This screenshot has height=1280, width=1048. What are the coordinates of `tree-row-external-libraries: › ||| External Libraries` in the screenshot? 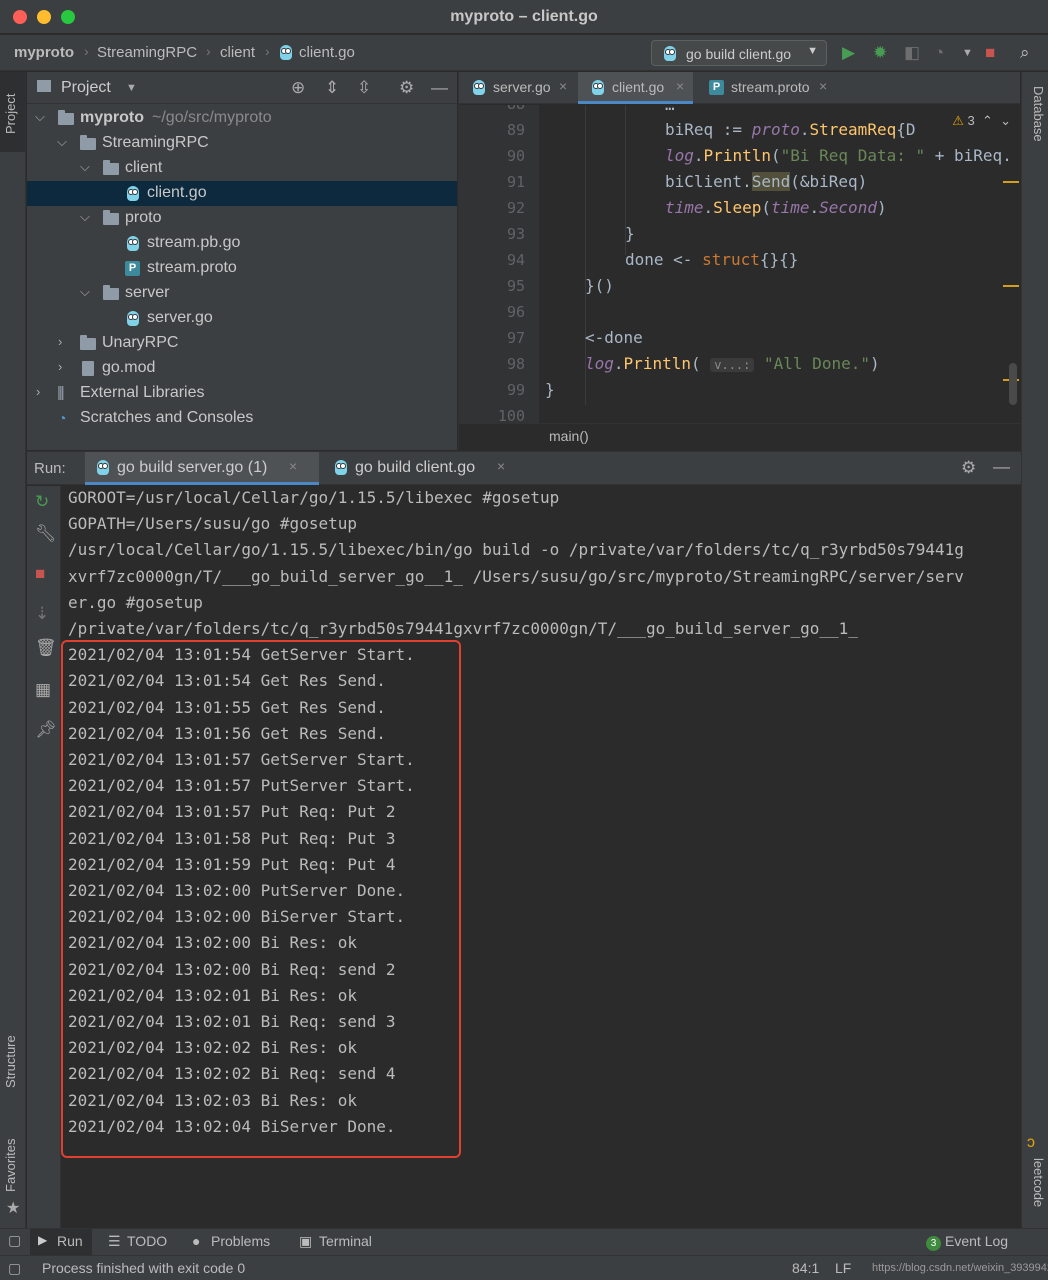 It's located at (242, 393).